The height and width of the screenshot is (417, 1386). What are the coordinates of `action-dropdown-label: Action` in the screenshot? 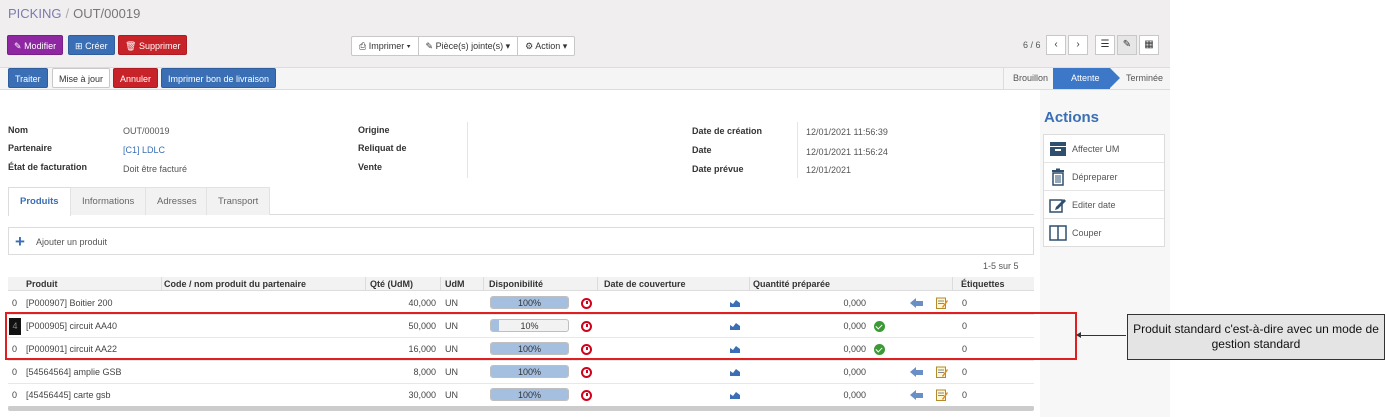 It's located at (548, 46).